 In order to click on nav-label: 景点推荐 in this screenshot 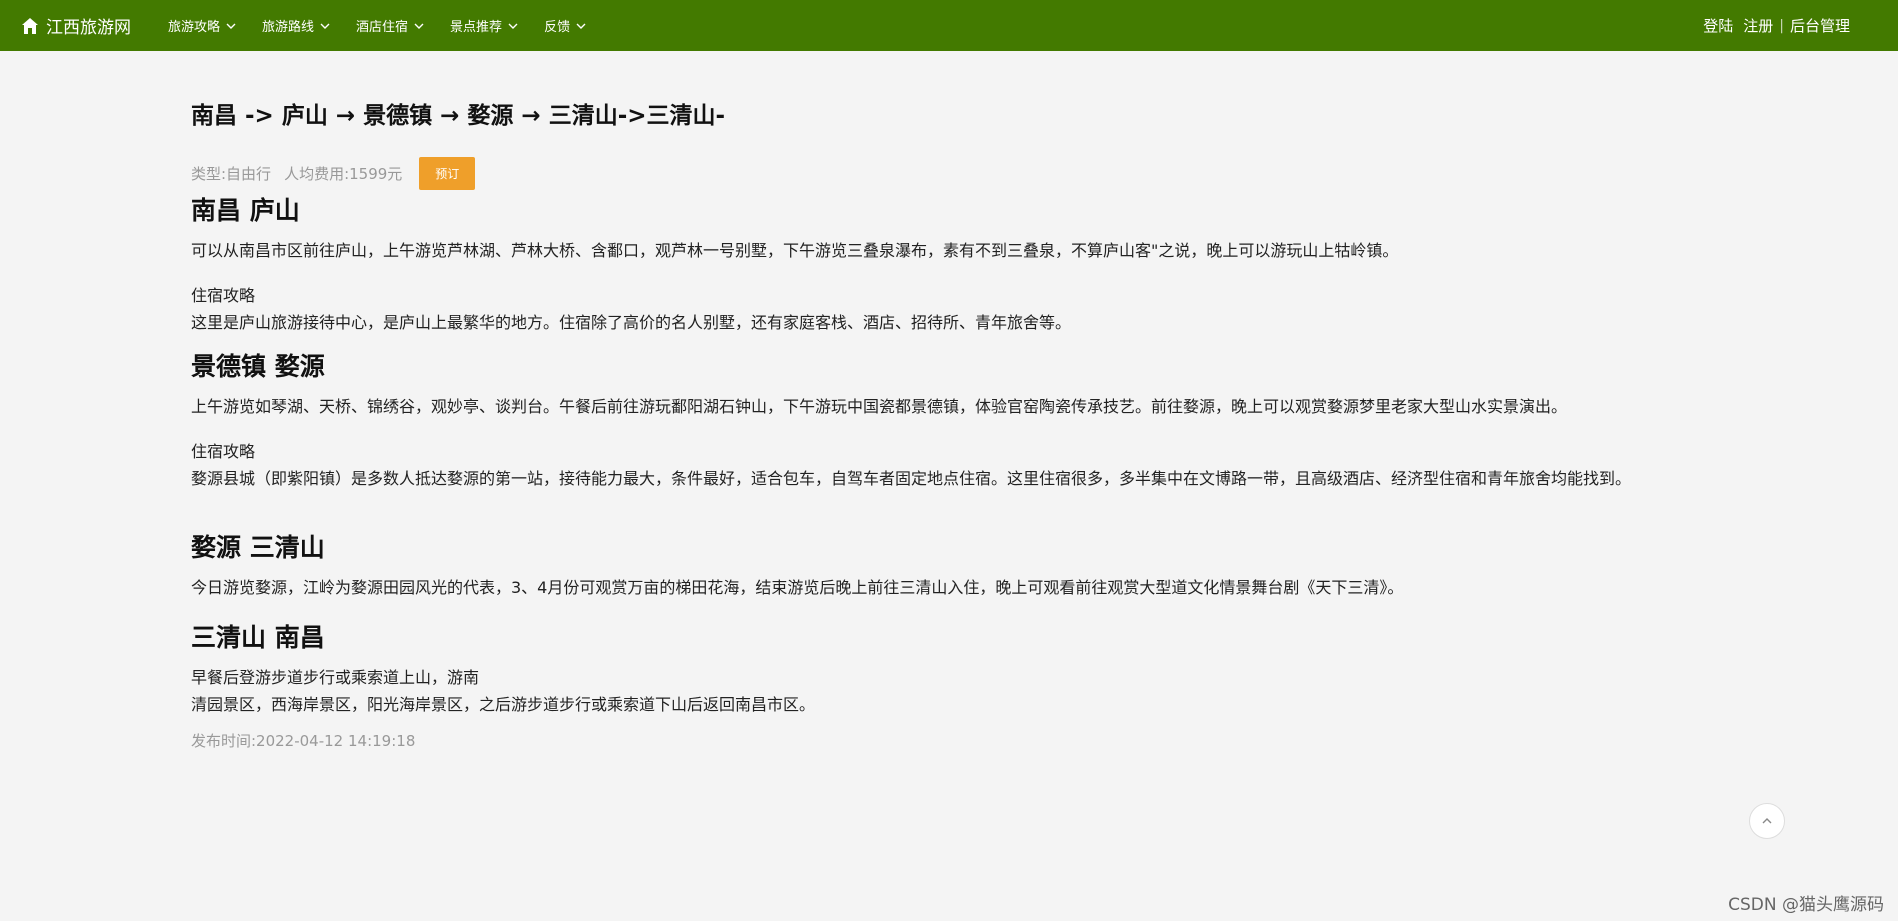, I will do `click(476, 27)`.